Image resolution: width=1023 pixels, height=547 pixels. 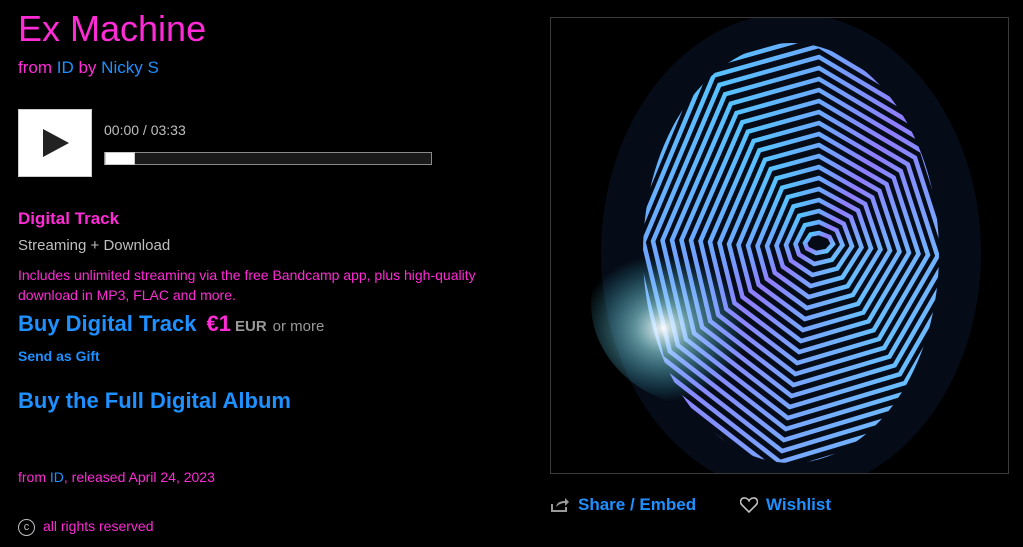 I want to click on play-button, so click(x=55, y=143).